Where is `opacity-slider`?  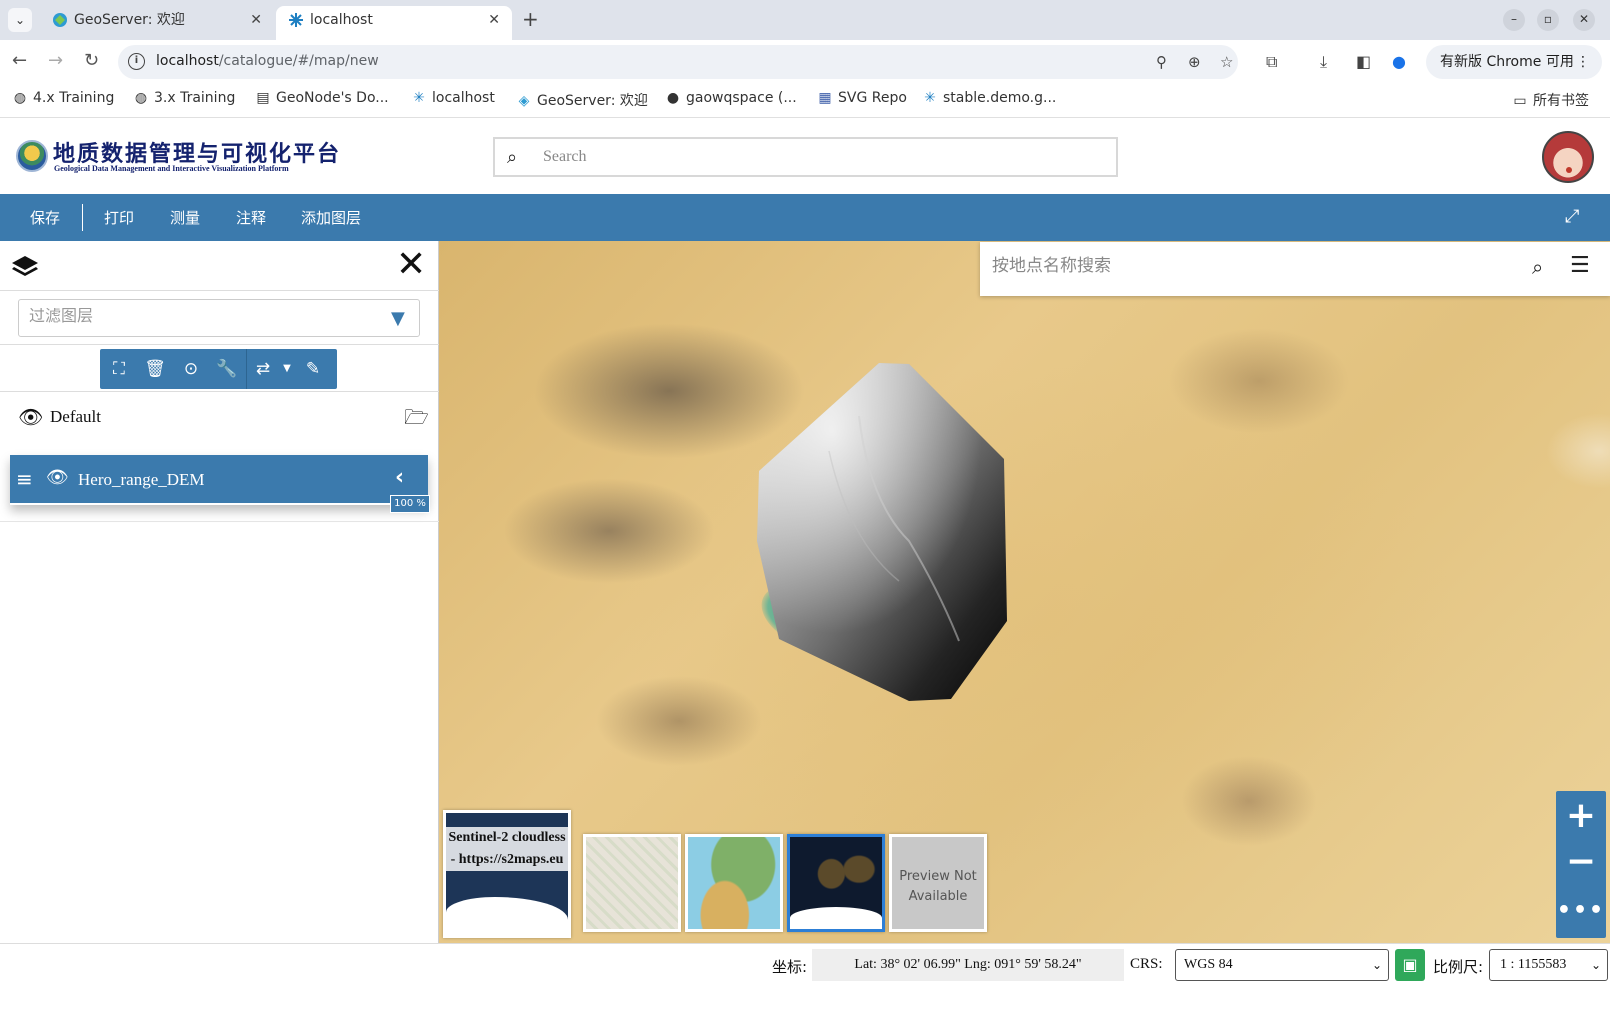 opacity-slider is located at coordinates (200, 504).